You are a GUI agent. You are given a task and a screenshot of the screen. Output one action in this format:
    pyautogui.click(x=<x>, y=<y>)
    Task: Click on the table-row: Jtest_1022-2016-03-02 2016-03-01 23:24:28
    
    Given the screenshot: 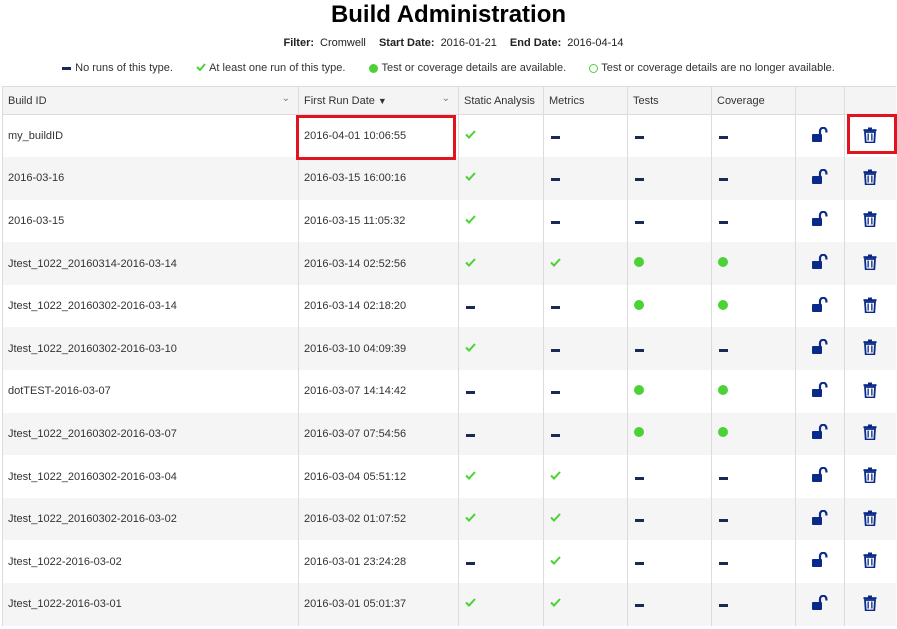 What is the action you would take?
    pyautogui.click(x=449, y=562)
    